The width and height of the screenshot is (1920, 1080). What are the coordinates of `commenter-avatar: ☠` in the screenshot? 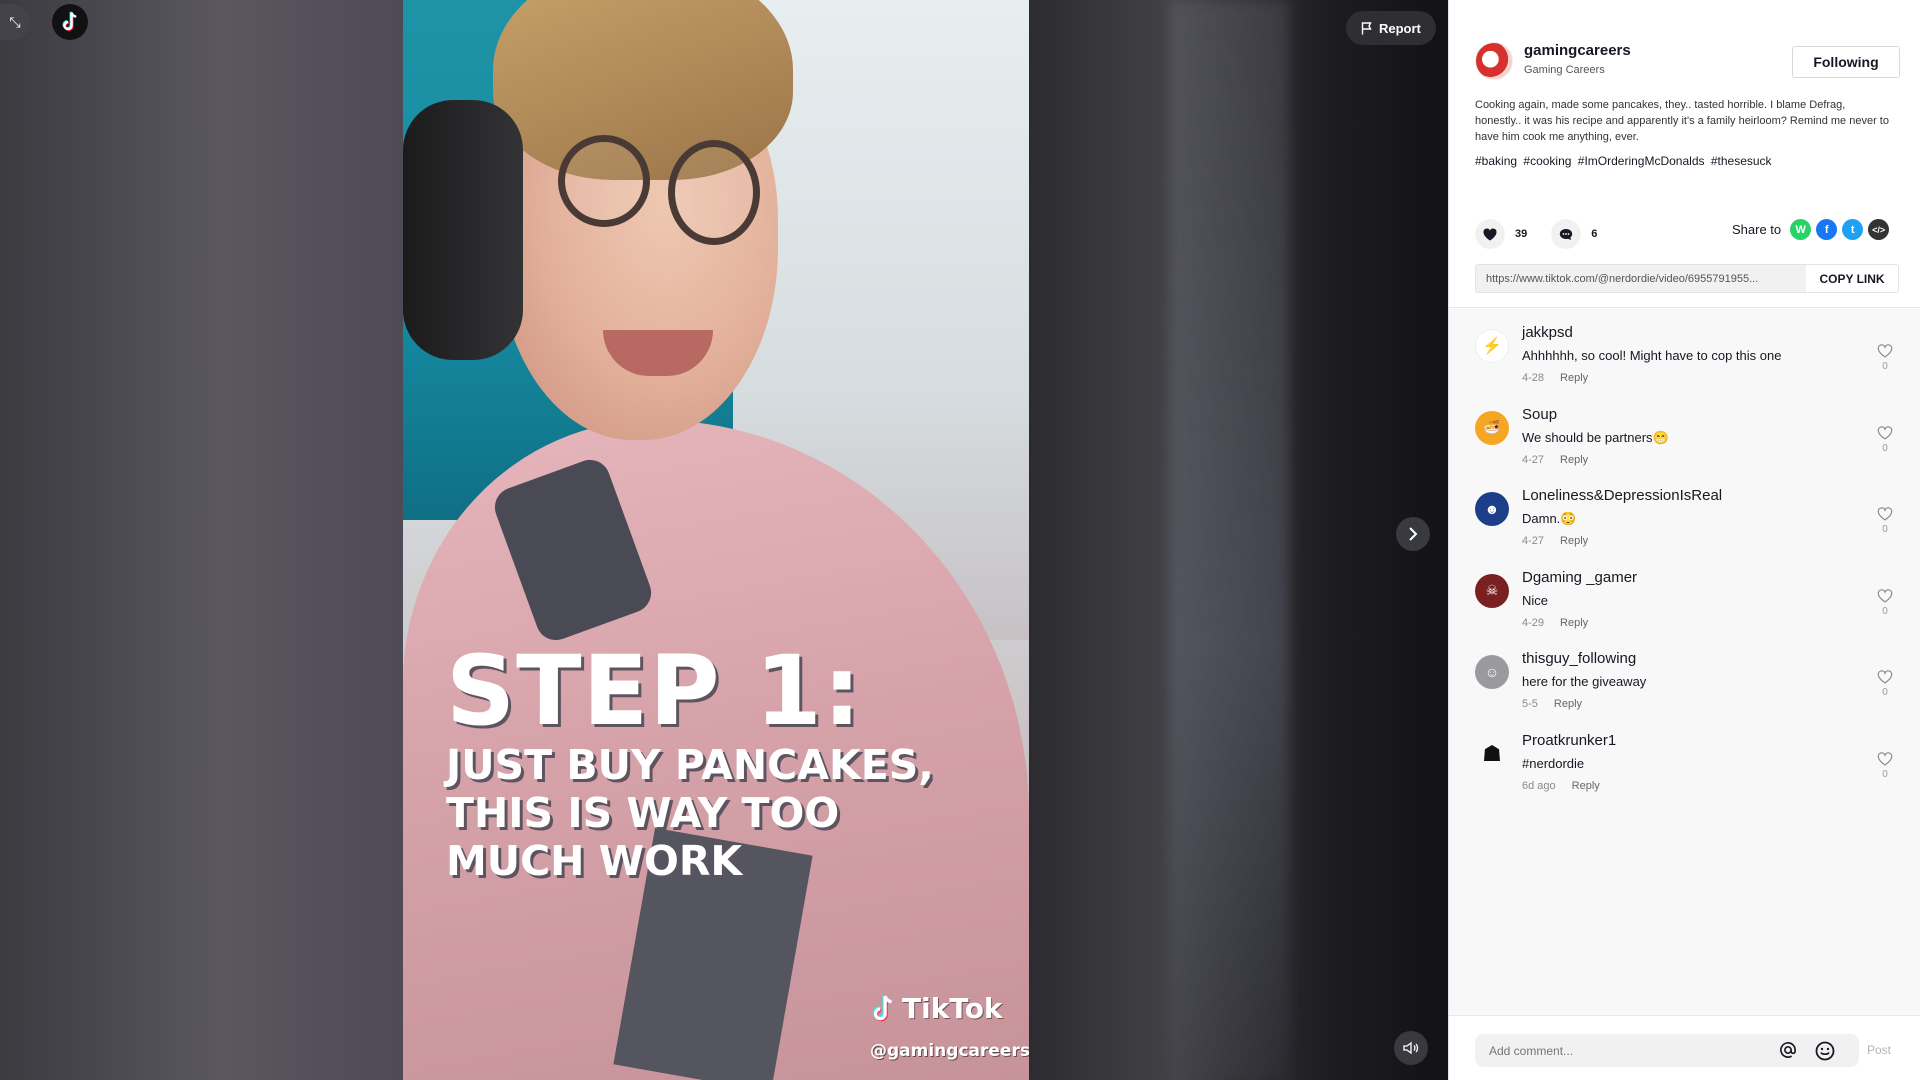 It's located at (1492, 590).